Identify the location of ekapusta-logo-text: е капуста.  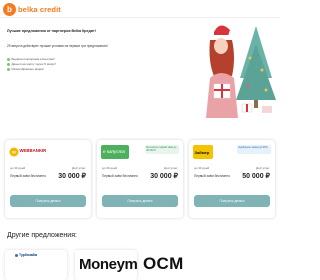
(114, 151).